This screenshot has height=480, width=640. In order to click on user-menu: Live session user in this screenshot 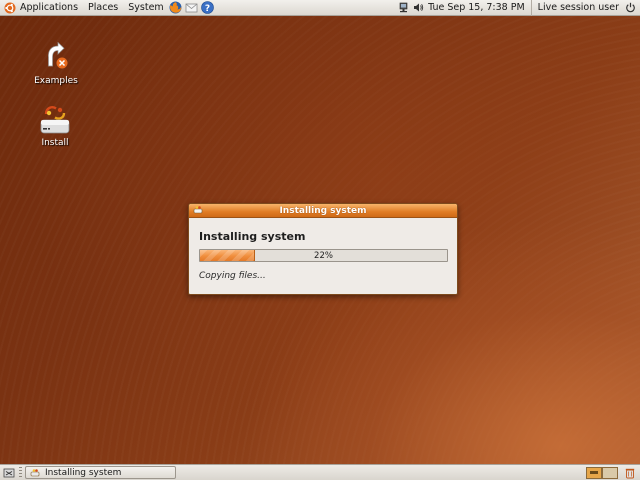, I will do `click(577, 8)`.